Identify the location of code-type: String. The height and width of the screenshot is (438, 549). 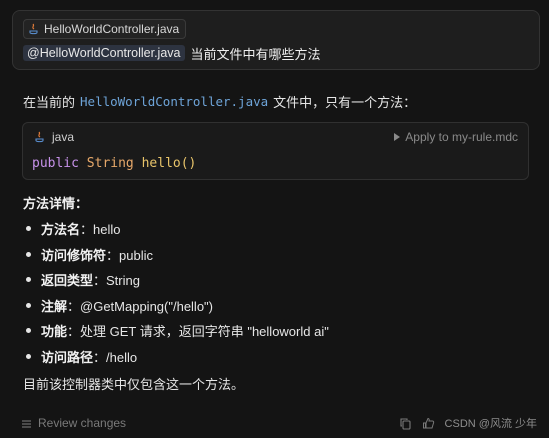
(110, 163).